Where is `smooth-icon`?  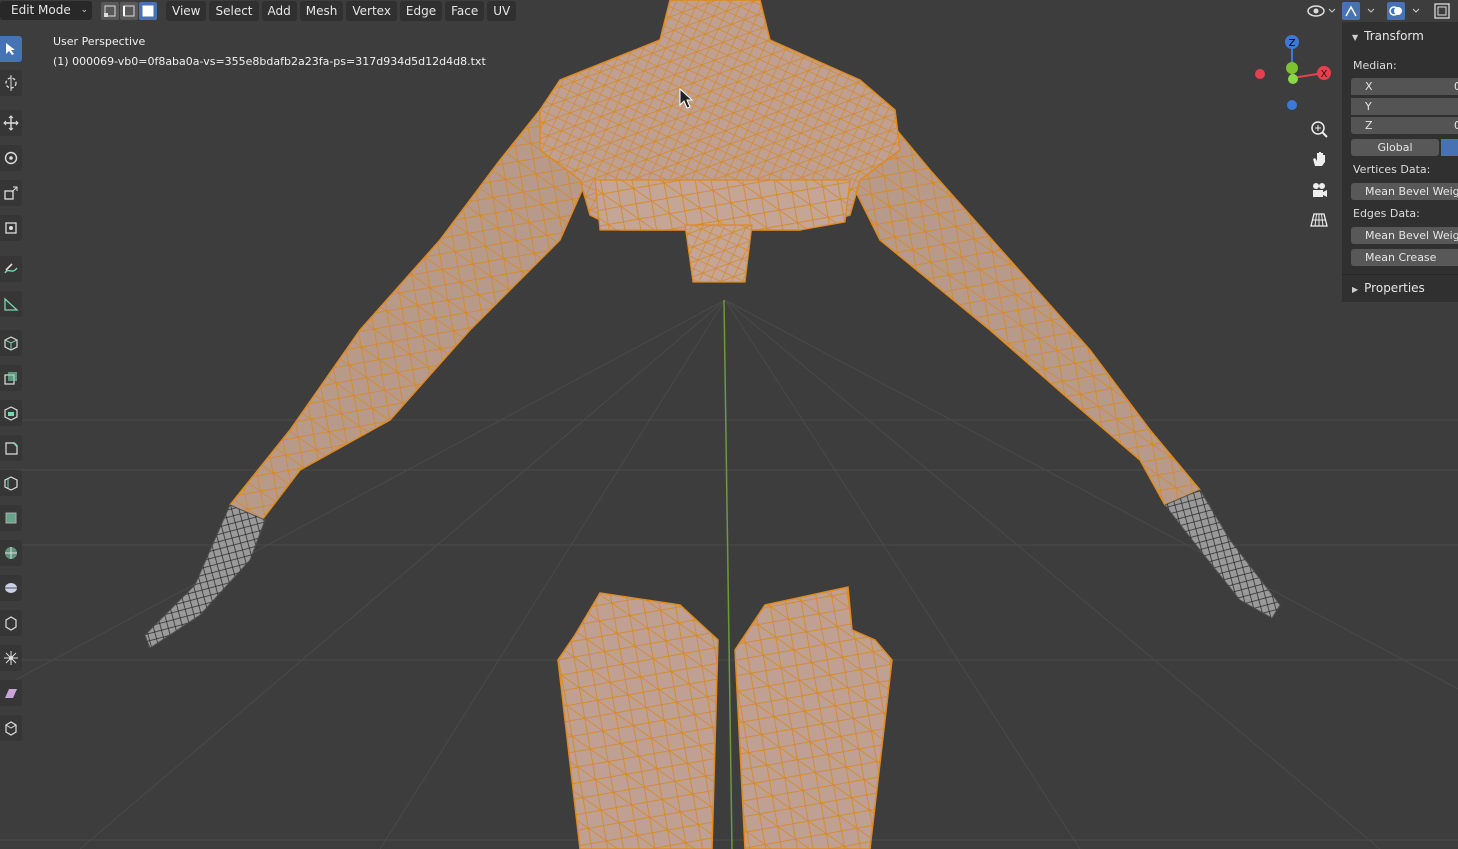 smooth-icon is located at coordinates (11, 623).